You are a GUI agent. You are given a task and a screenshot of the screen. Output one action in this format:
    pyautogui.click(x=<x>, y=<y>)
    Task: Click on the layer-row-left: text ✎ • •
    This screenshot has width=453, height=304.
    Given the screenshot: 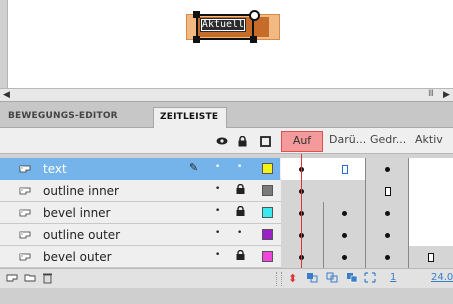 What is the action you would take?
    pyautogui.click(x=140, y=169)
    